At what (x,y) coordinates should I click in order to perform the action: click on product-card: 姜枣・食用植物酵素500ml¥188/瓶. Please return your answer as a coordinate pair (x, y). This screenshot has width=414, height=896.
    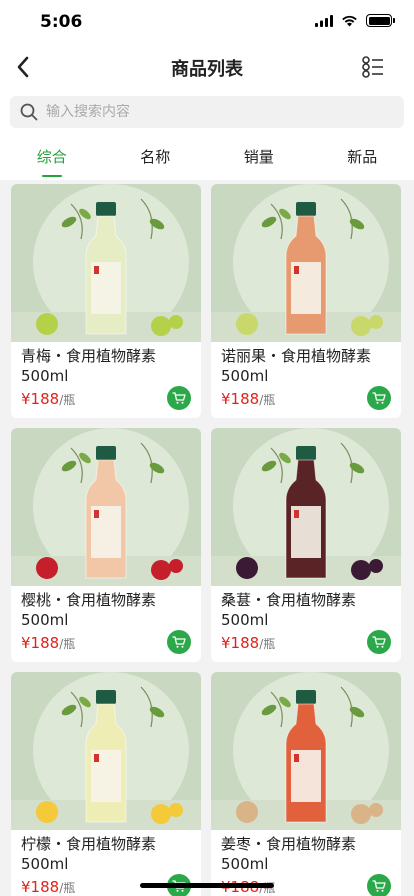
    Looking at the image, I should click on (306, 784).